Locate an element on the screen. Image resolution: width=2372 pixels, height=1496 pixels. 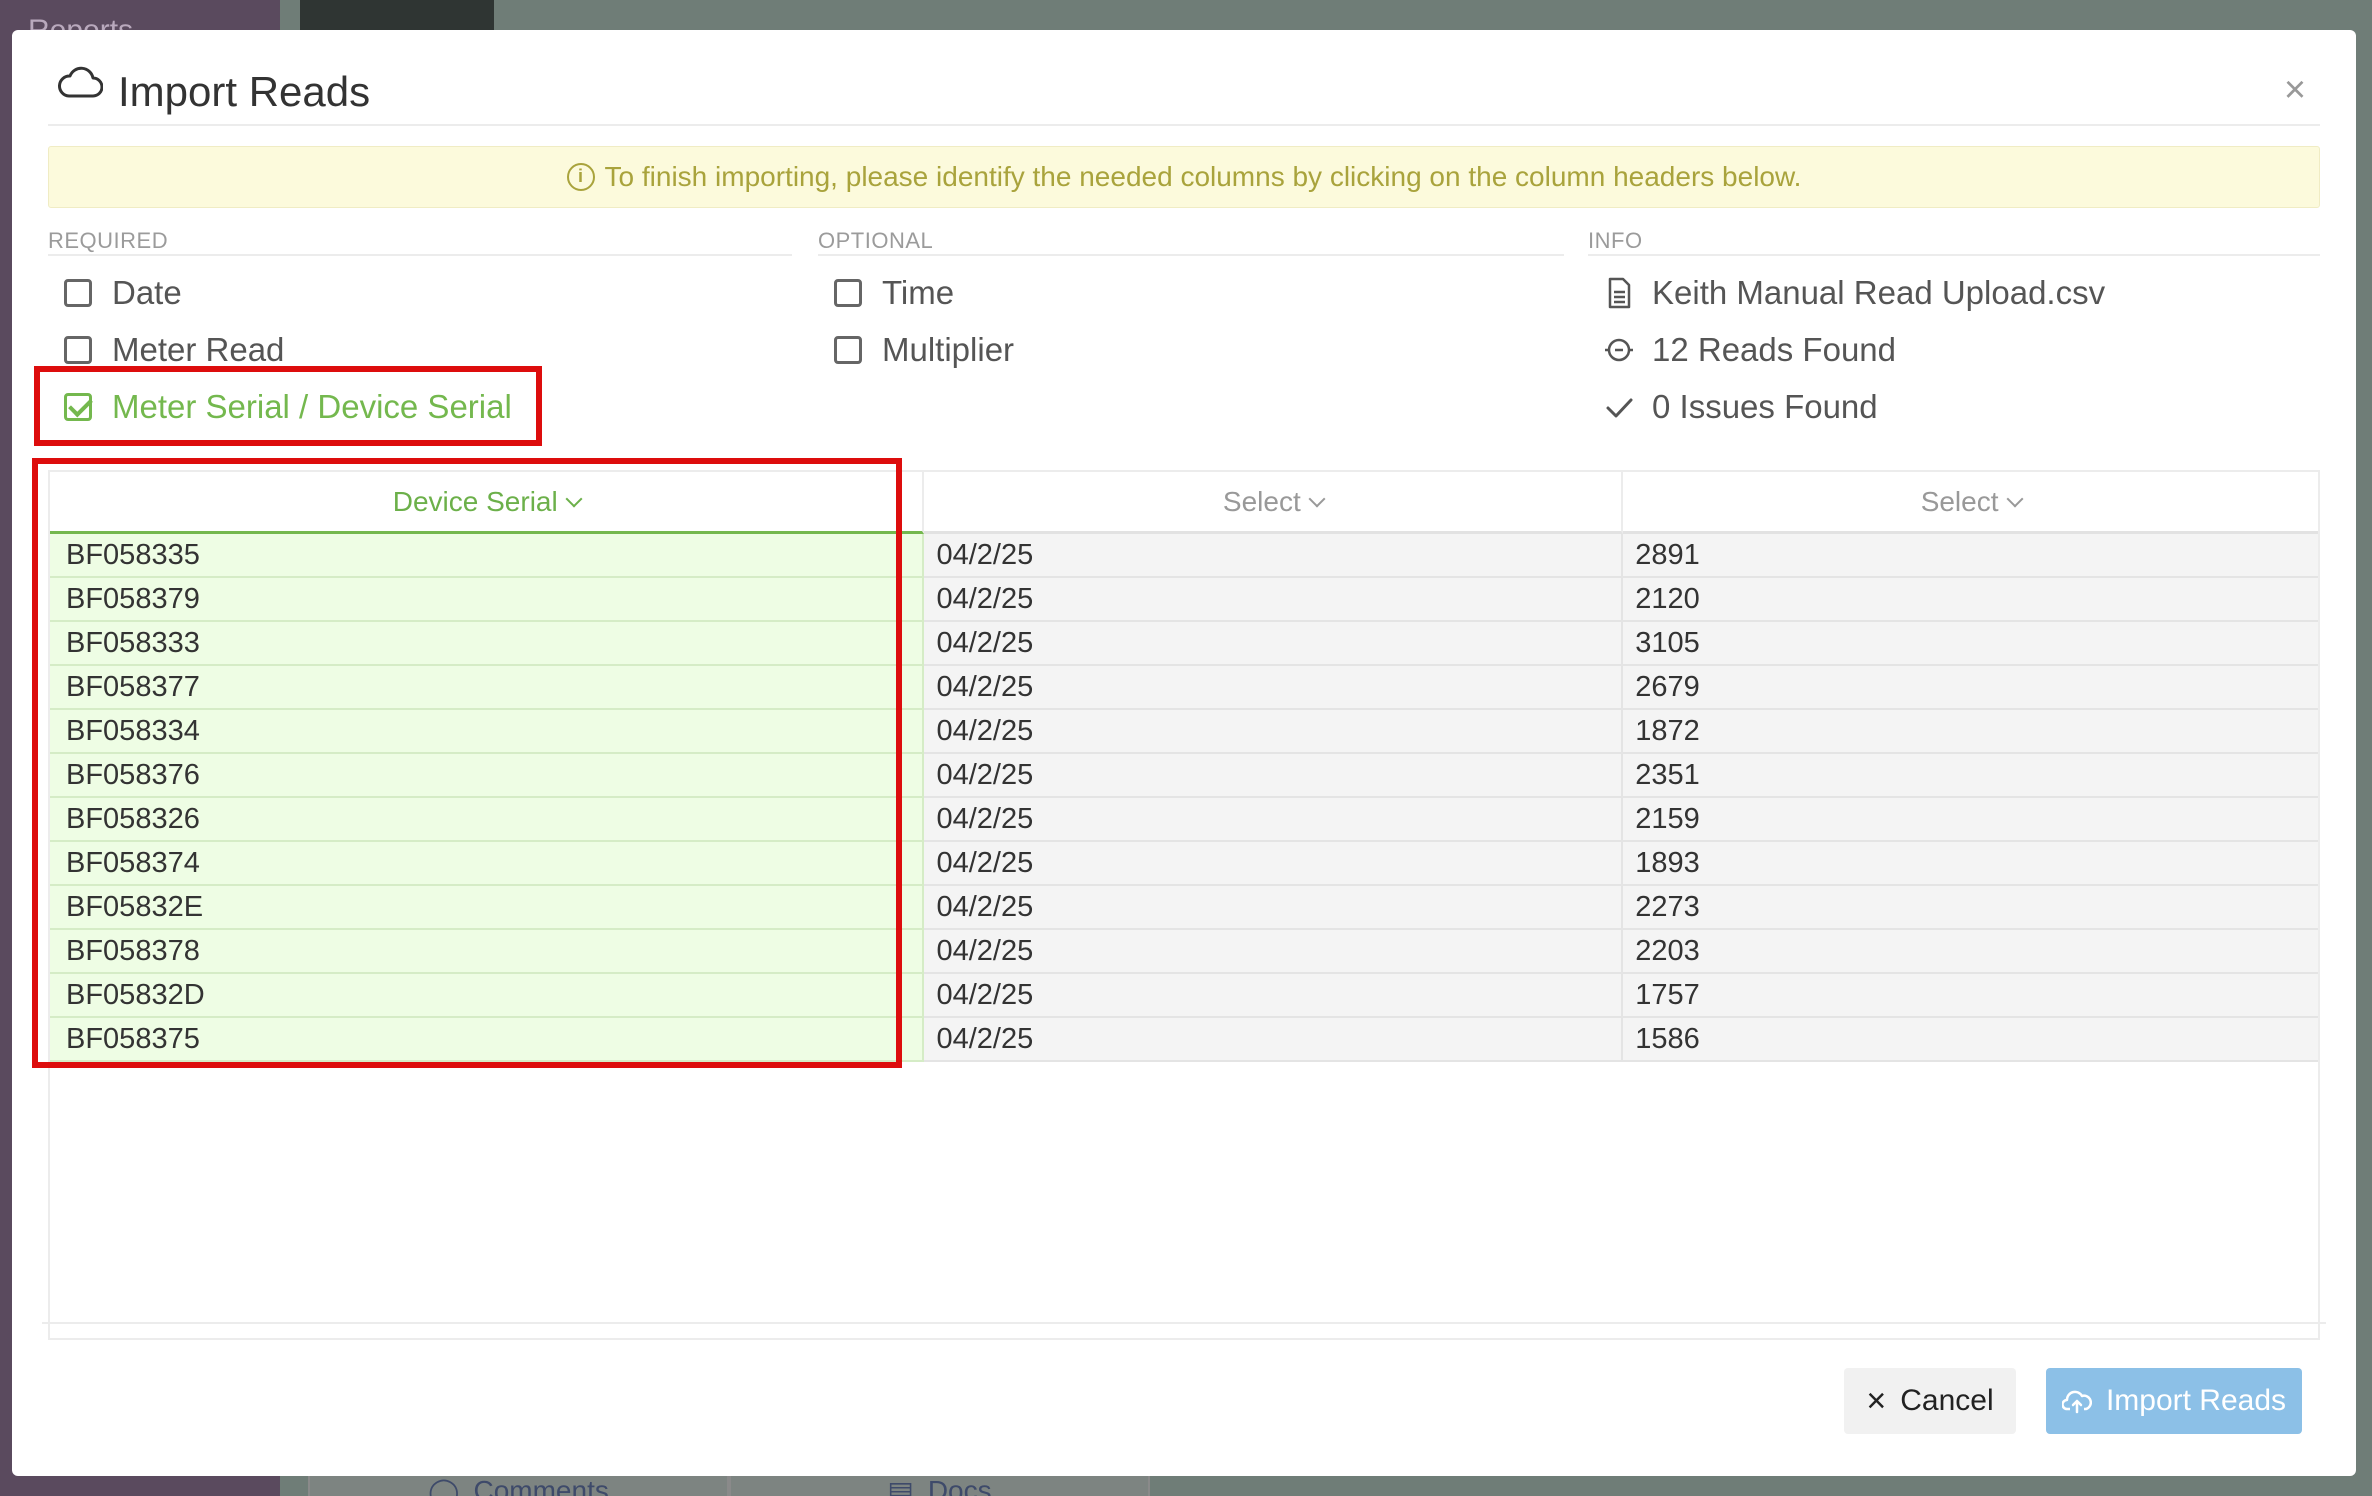
close-button: × is located at coordinates (2295, 90).